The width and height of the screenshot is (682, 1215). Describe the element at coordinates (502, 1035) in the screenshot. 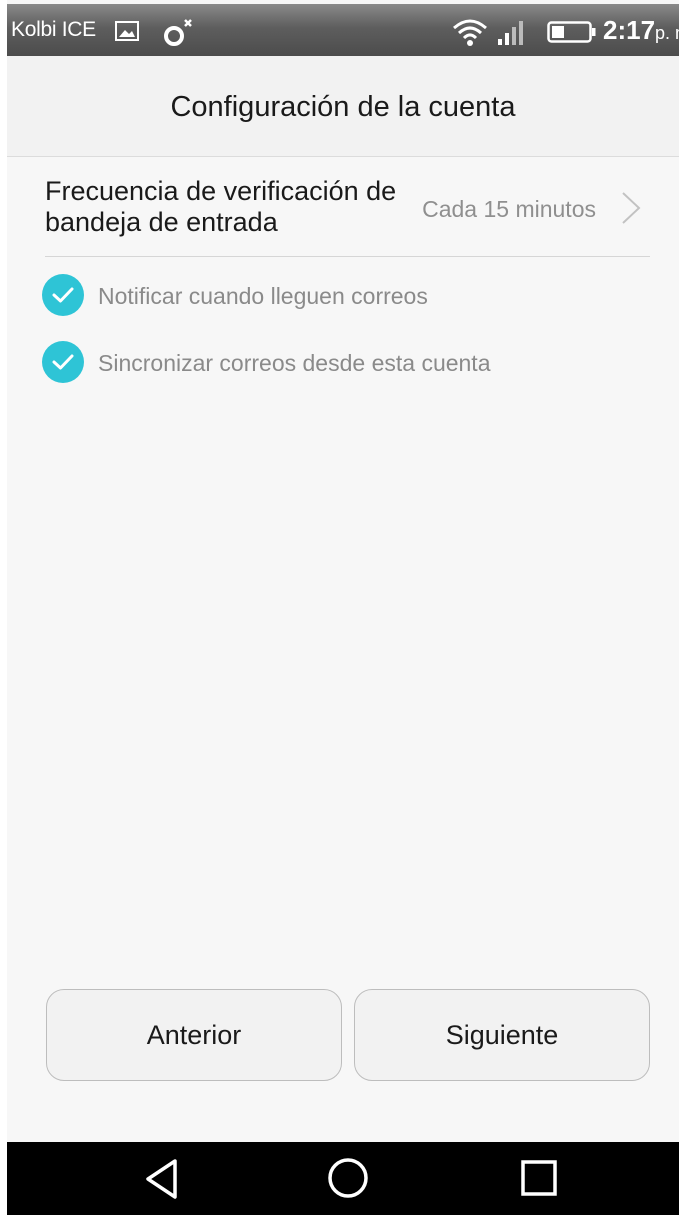

I see `next-button: Siguiente` at that location.